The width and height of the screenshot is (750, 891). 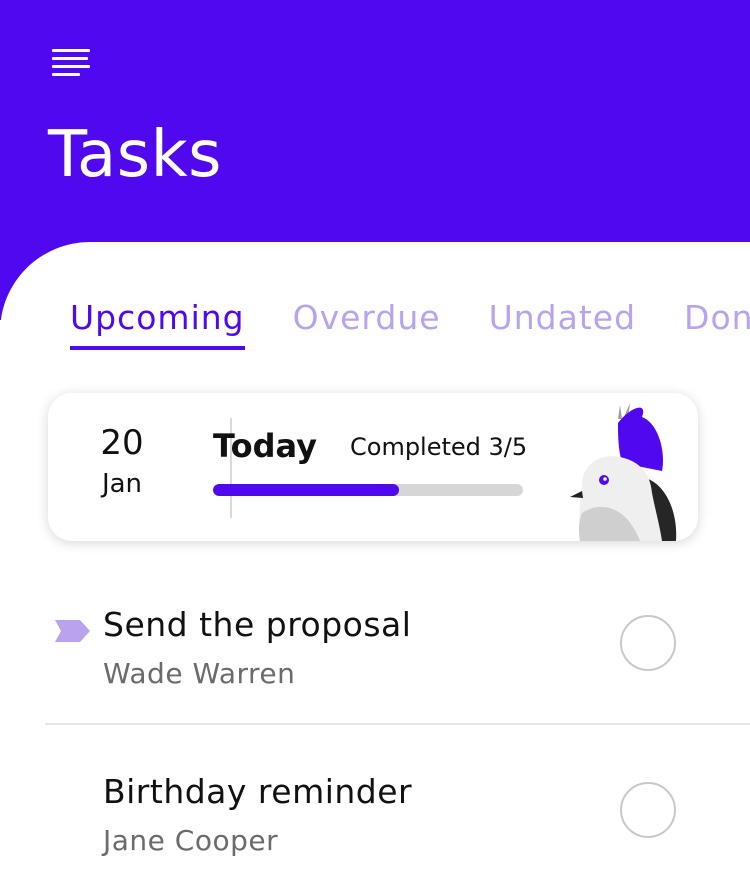 I want to click on tab-done: Done, so click(x=717, y=318).